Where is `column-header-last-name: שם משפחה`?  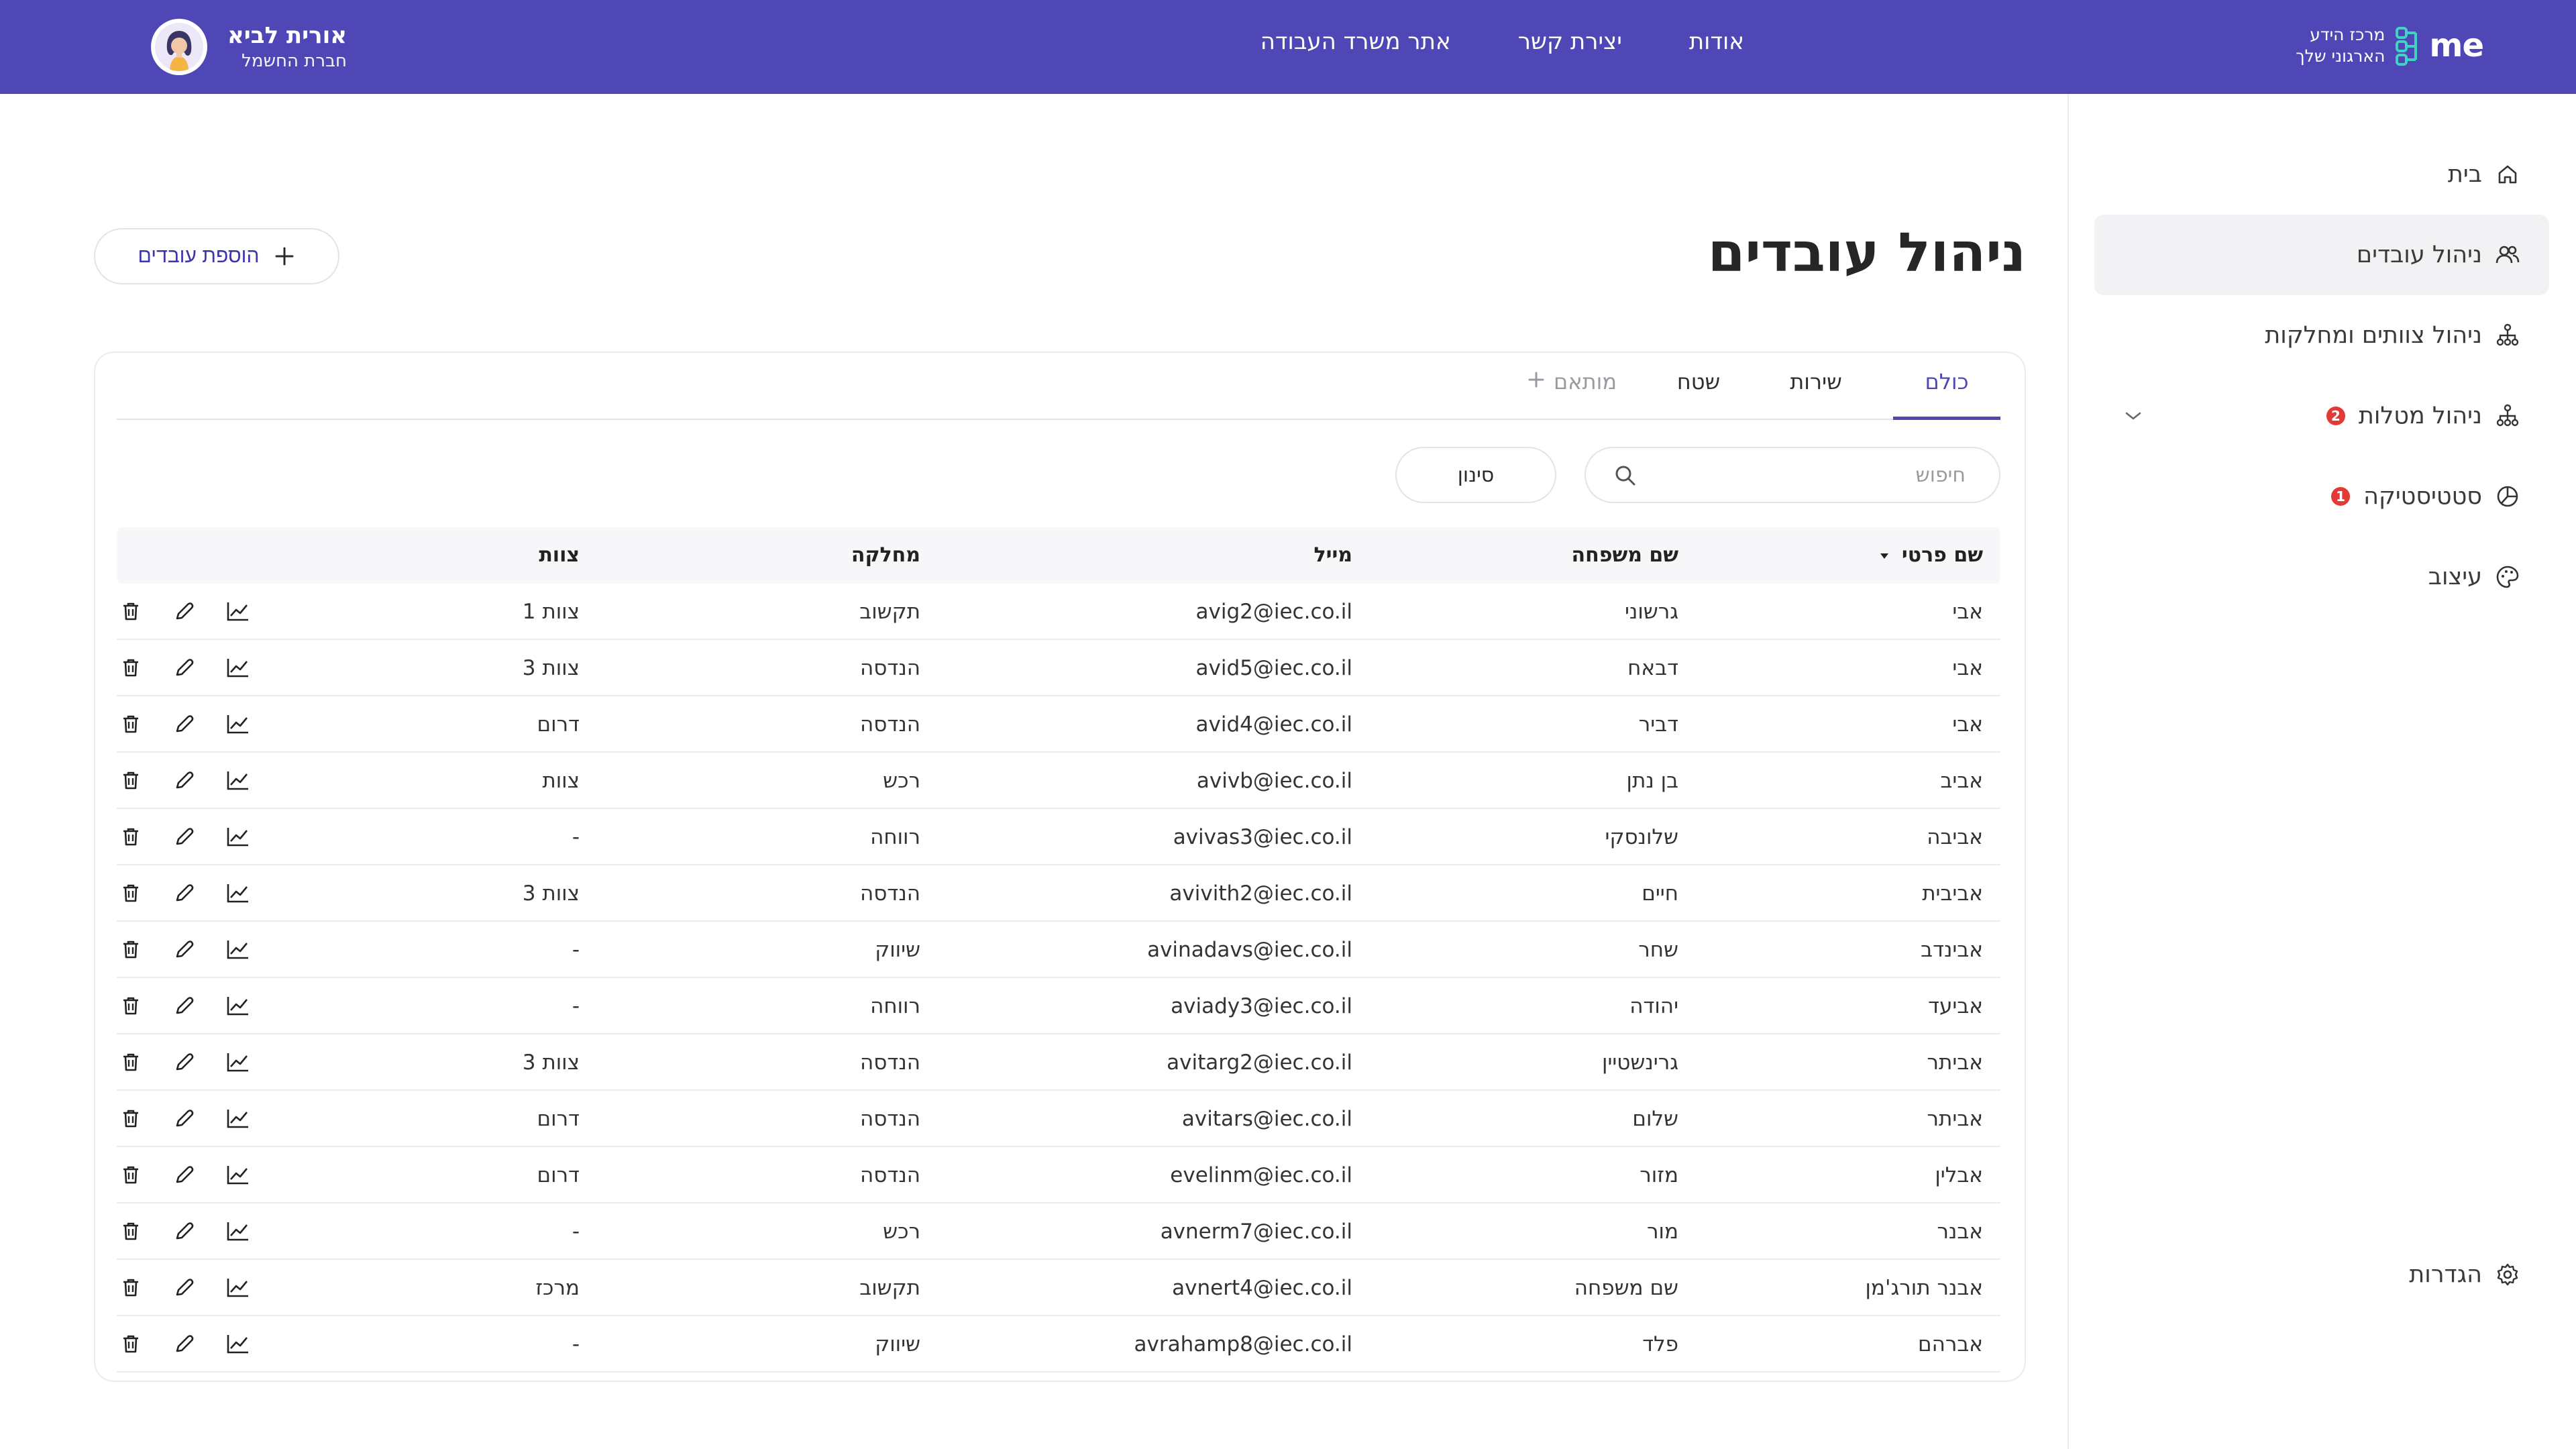
column-header-last-name: שם משפחה is located at coordinates (1625, 555).